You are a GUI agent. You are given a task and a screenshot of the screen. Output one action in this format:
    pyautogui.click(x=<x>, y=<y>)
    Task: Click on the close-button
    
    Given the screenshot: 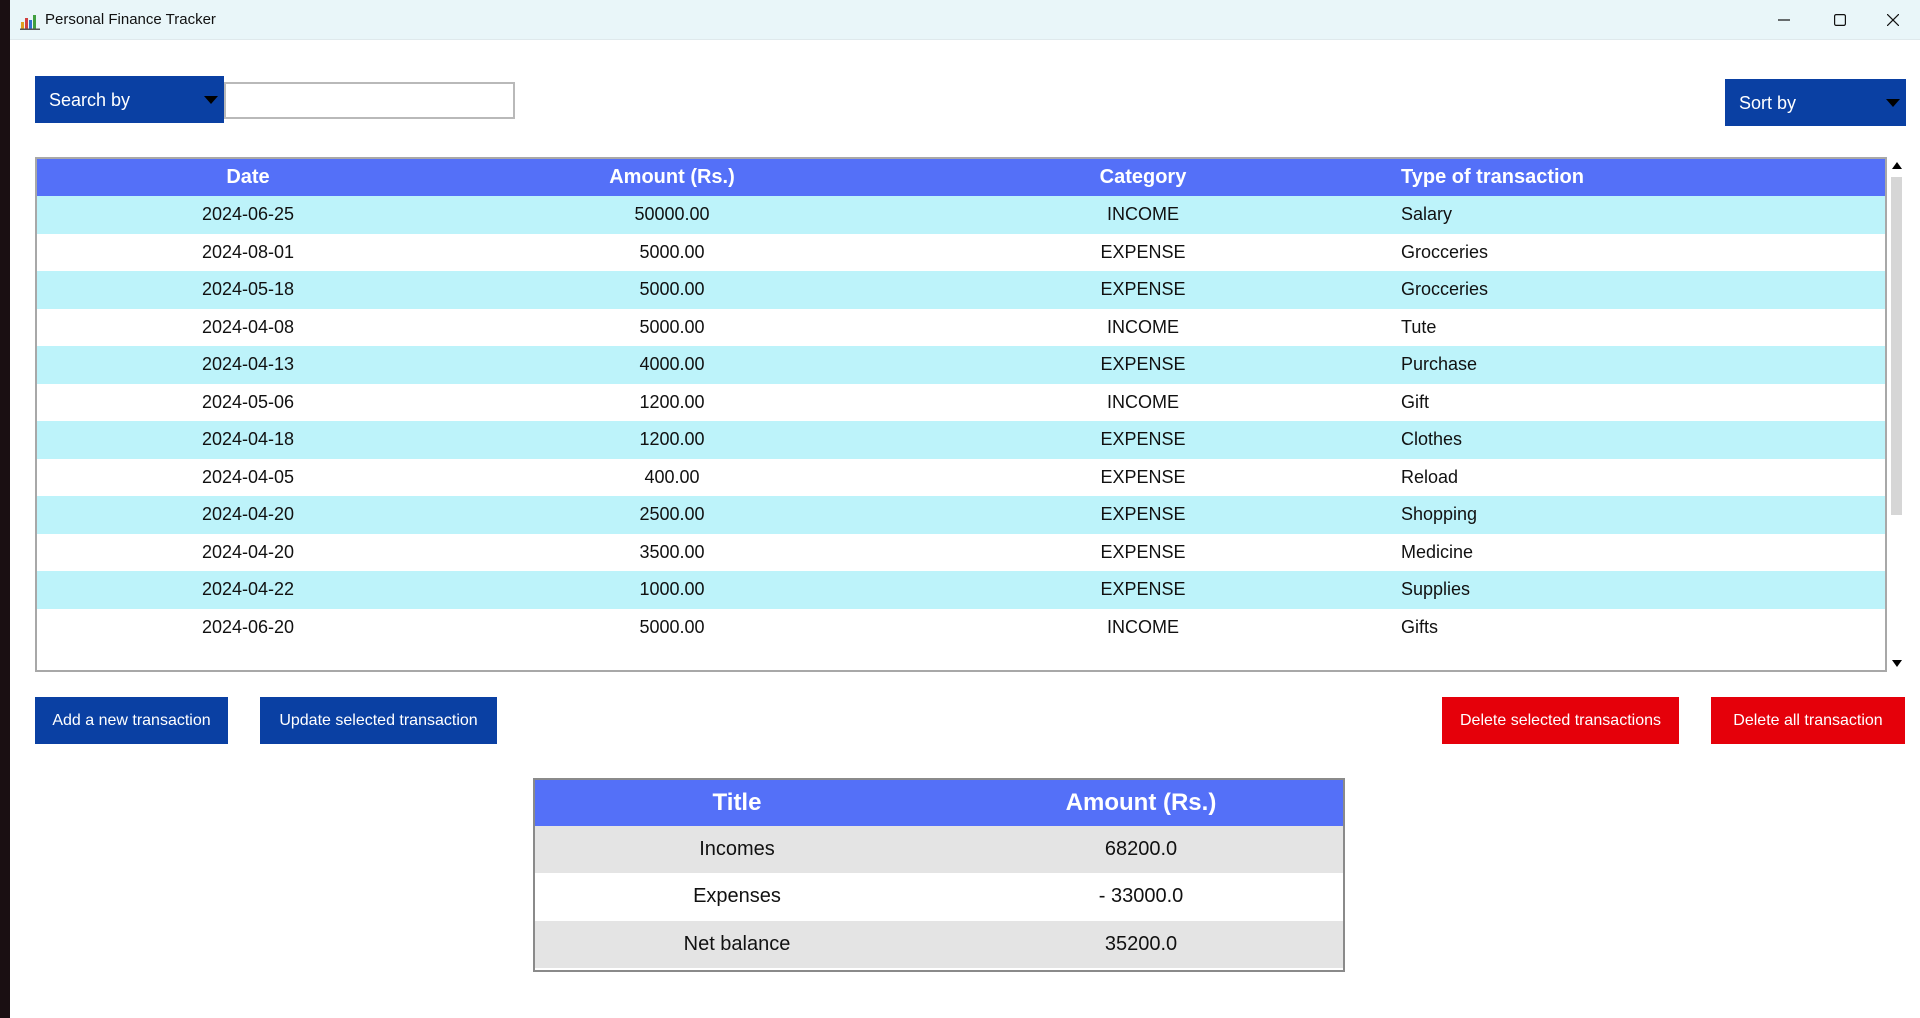 What is the action you would take?
    pyautogui.click(x=1892, y=20)
    